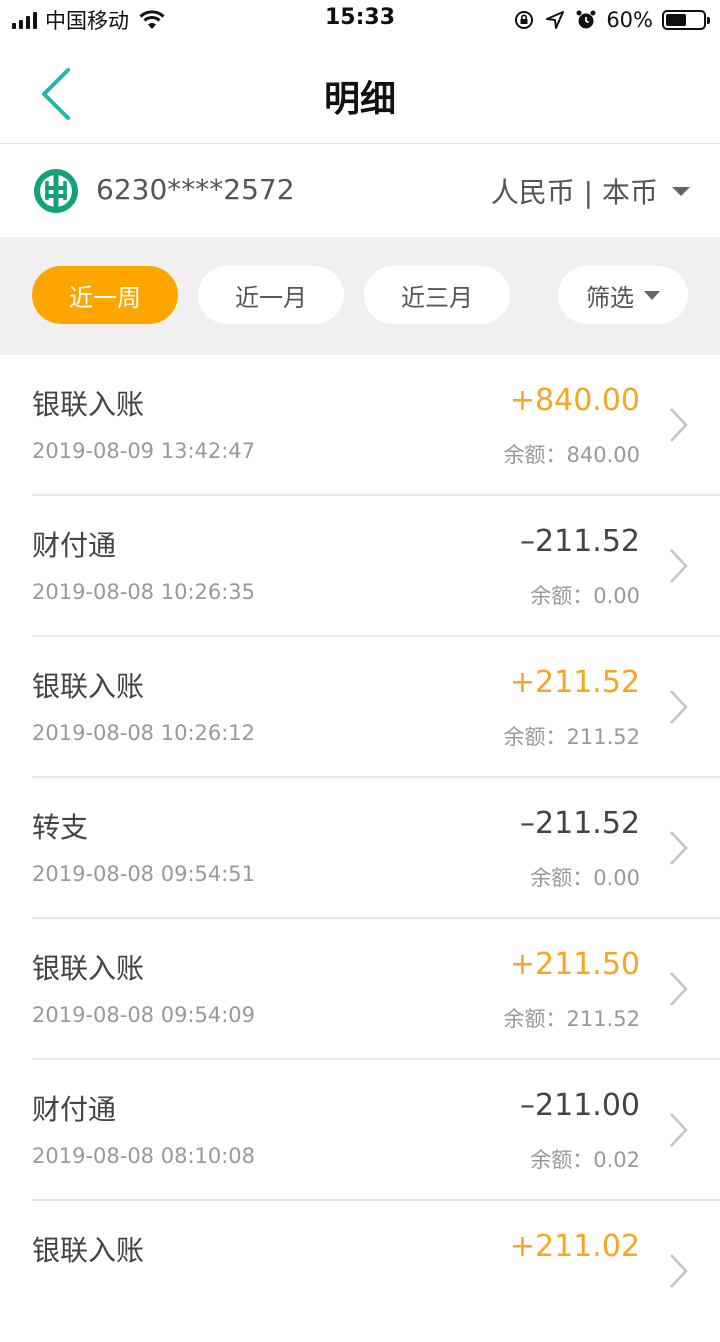 This screenshot has height=1342, width=720. Describe the element at coordinates (195, 189) in the screenshot. I see `card-number: 6230****2572` at that location.